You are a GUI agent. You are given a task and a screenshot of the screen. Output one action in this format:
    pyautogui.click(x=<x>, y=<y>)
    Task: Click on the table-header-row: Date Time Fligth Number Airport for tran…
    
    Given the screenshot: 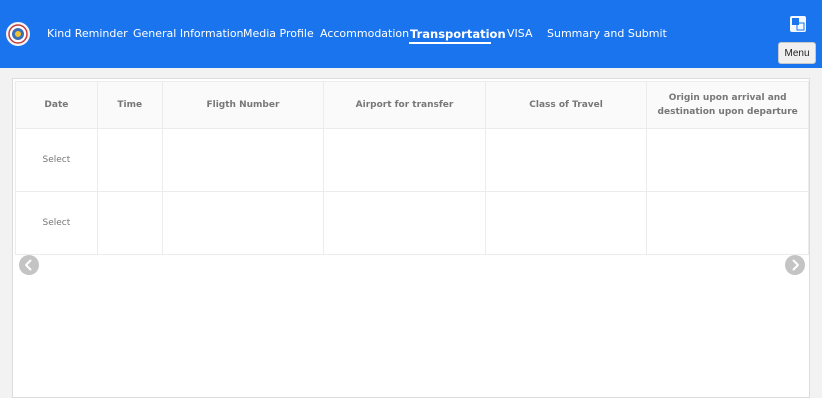 What is the action you would take?
    pyautogui.click(x=412, y=105)
    